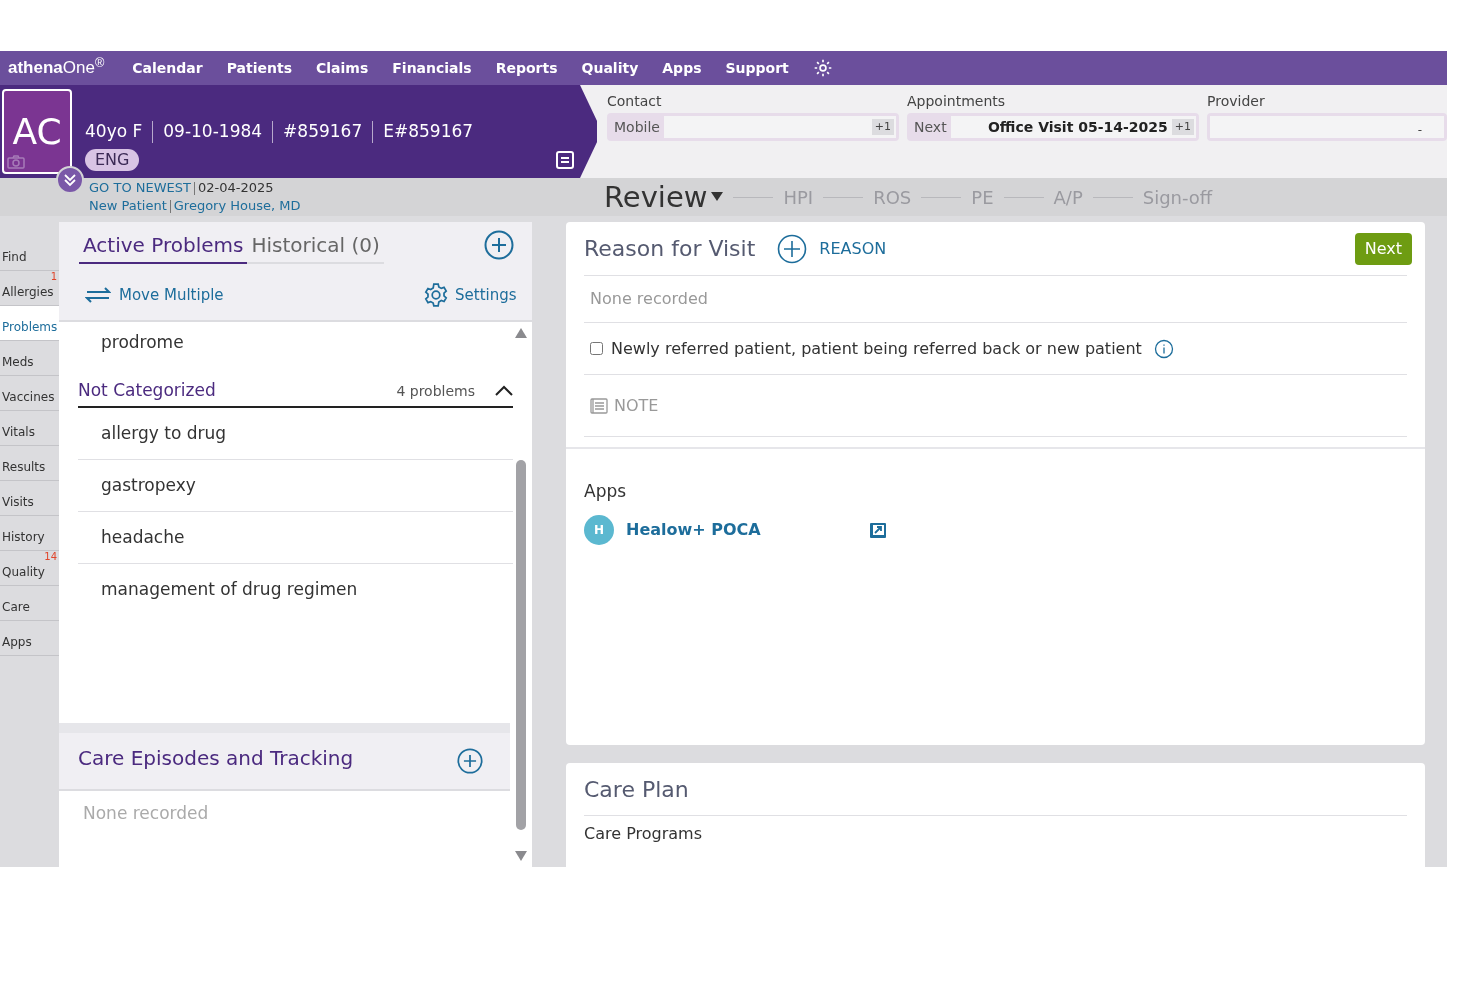  Describe the element at coordinates (98, 295) in the screenshot. I see `double-arrow-icon` at that location.